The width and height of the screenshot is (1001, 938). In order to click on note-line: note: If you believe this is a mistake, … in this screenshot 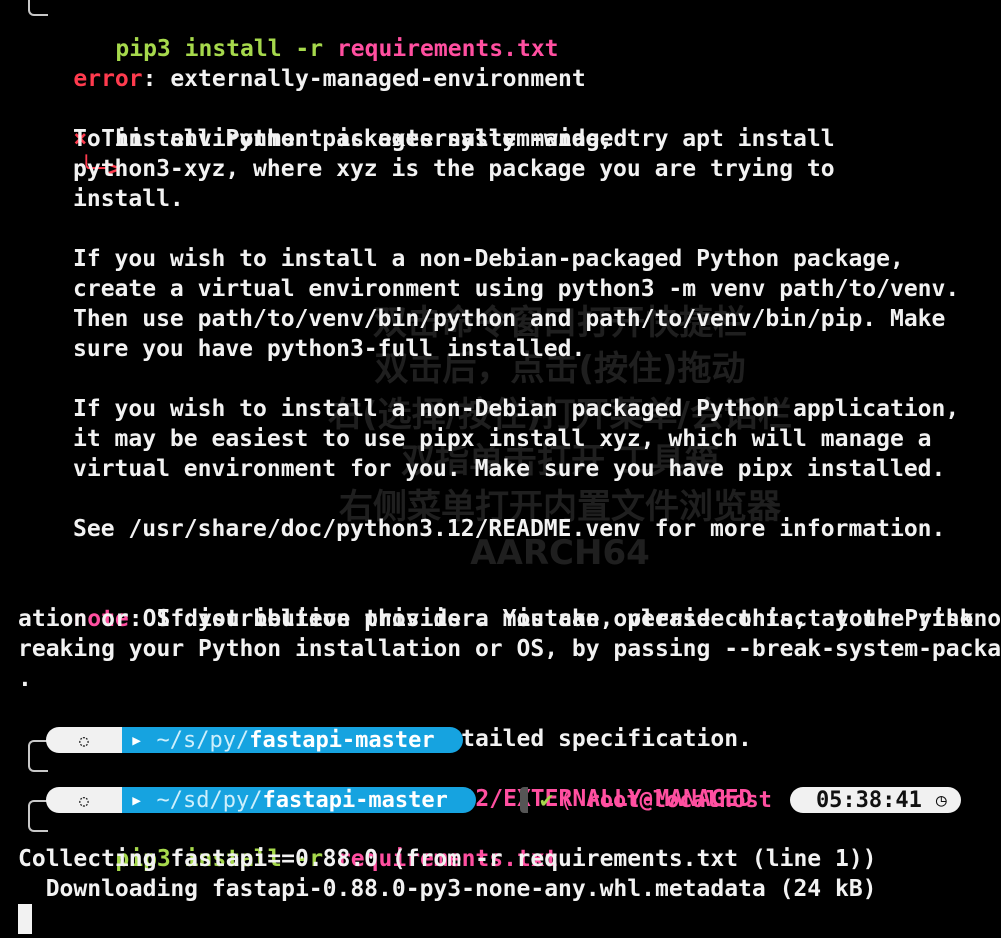, I will do `click(509, 603)`.